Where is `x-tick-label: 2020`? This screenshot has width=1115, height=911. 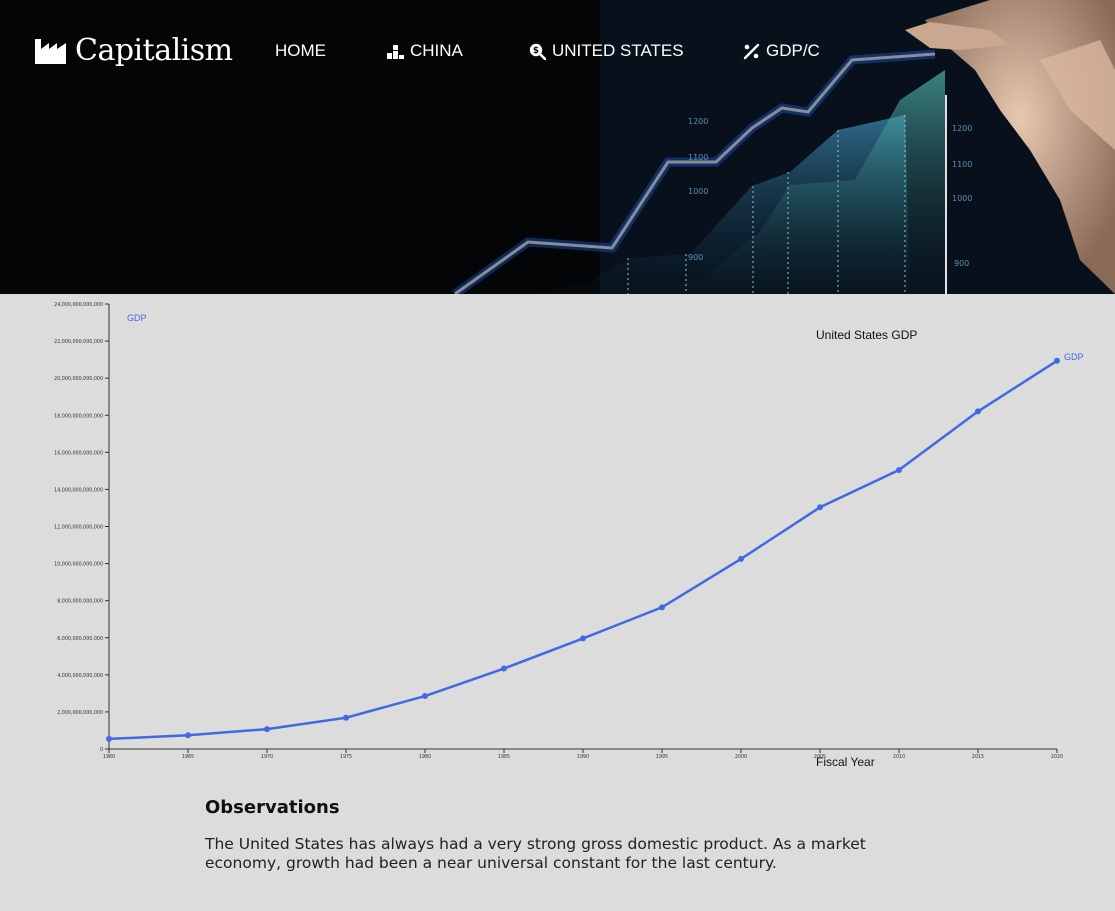 x-tick-label: 2020 is located at coordinates (1057, 757).